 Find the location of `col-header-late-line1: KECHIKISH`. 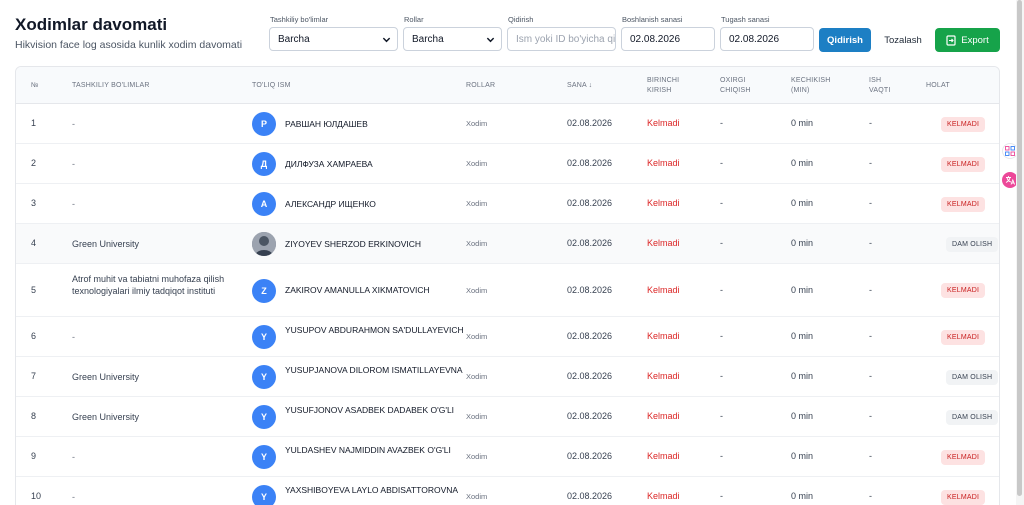

col-header-late-line1: KECHIKISH is located at coordinates (811, 80).